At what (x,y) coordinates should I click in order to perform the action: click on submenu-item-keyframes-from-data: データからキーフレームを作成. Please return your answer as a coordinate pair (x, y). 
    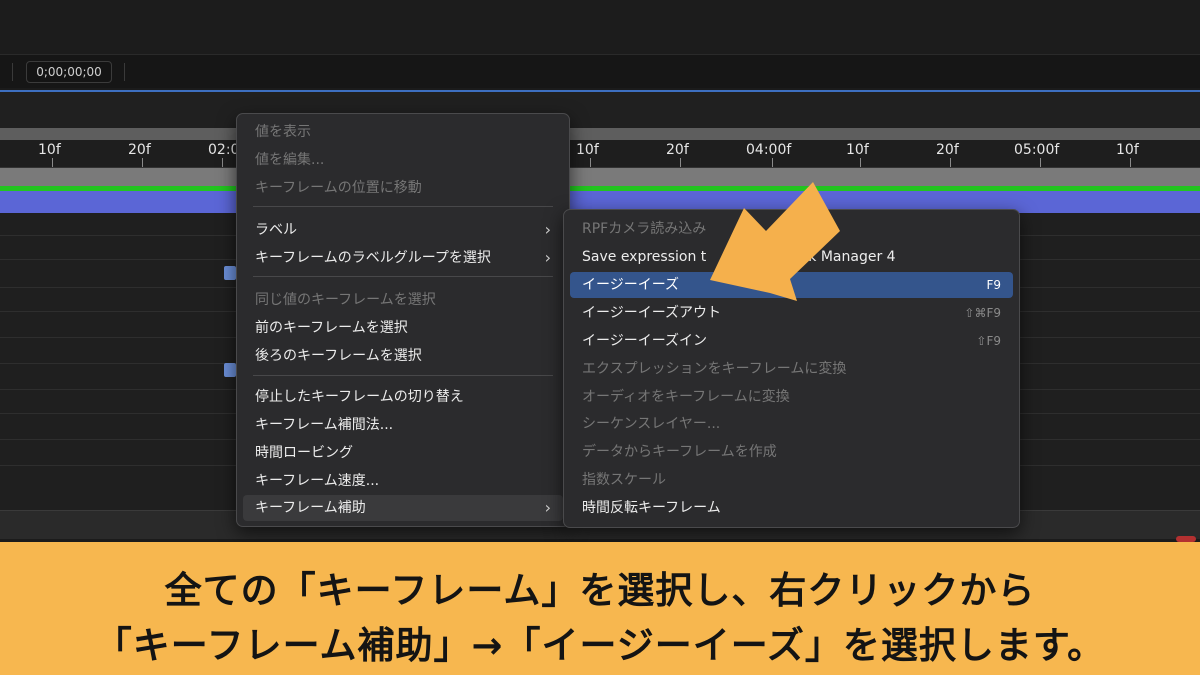
    Looking at the image, I should click on (791, 452).